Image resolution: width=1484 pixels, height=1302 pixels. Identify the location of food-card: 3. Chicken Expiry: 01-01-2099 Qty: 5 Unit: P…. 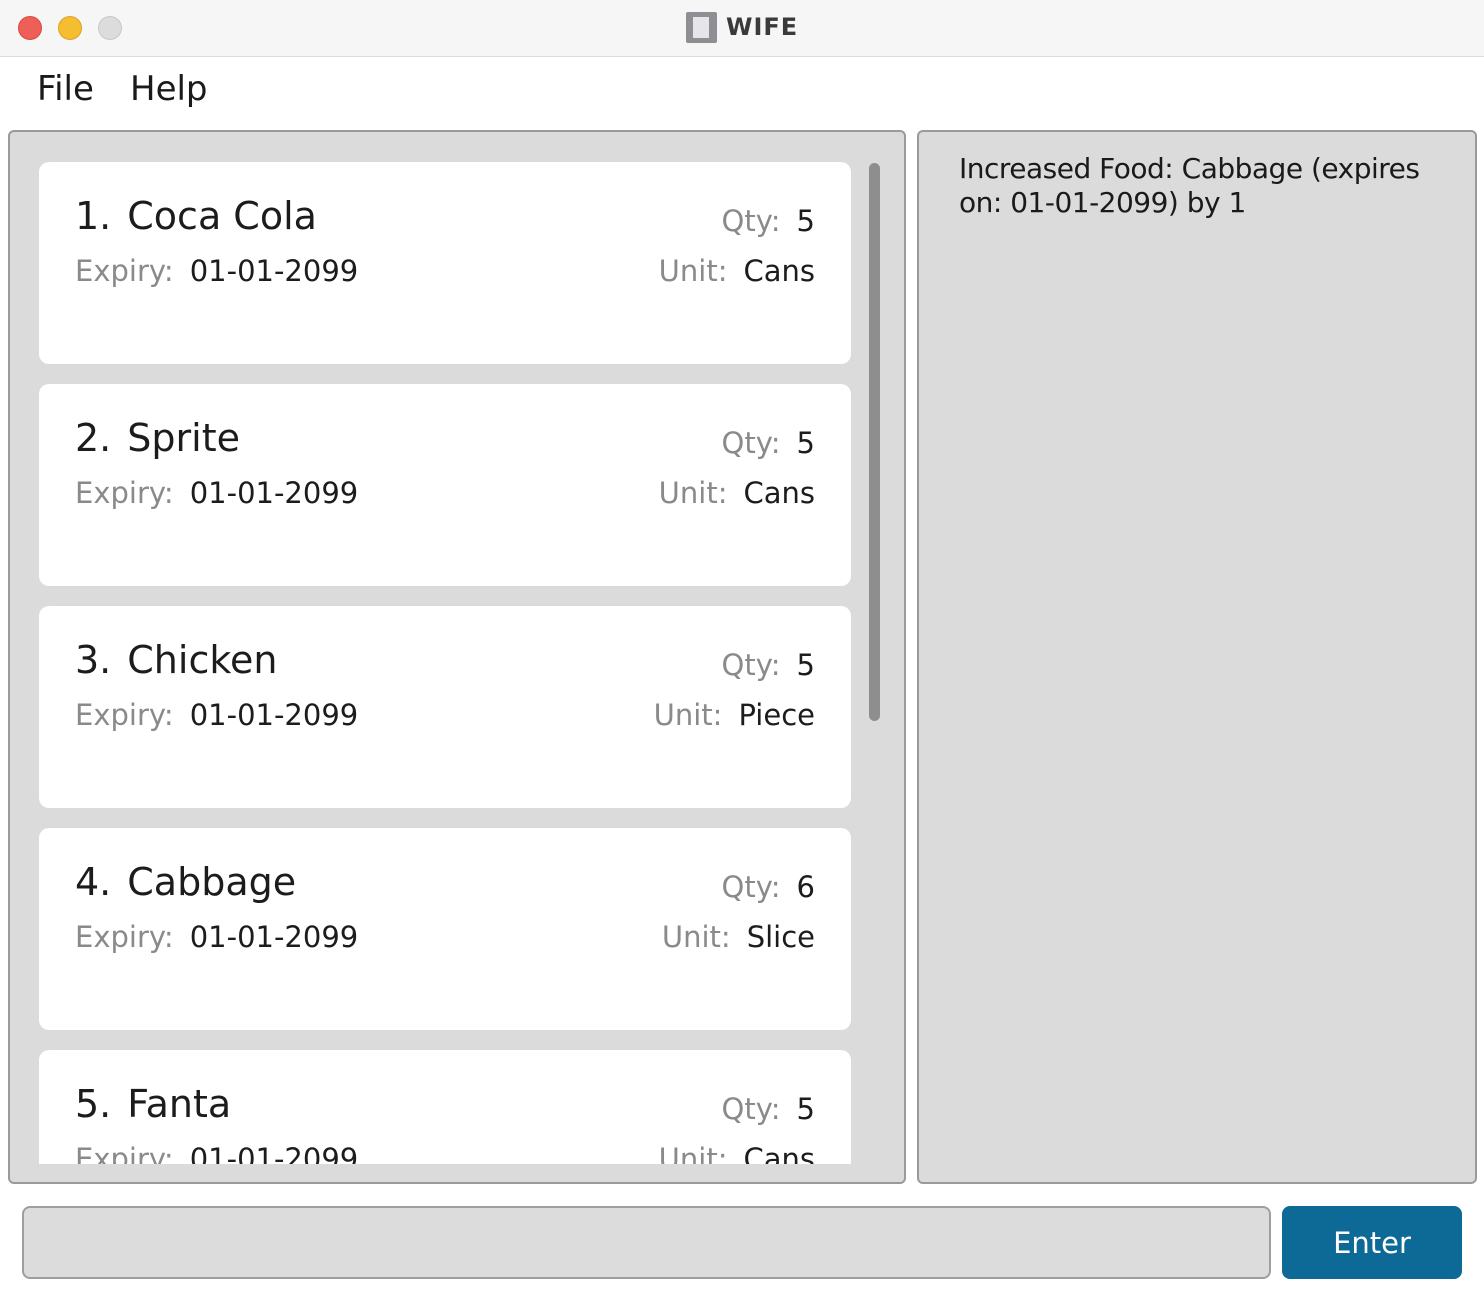
(445, 707).